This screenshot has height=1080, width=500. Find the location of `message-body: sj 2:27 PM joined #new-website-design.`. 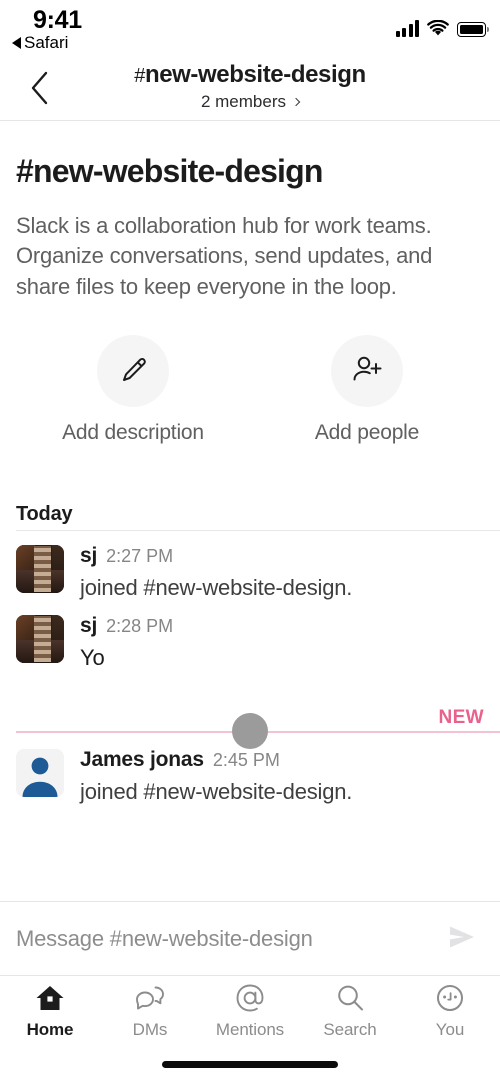

message-body: sj 2:27 PM joined #new-website-design. is located at coordinates (282, 573).